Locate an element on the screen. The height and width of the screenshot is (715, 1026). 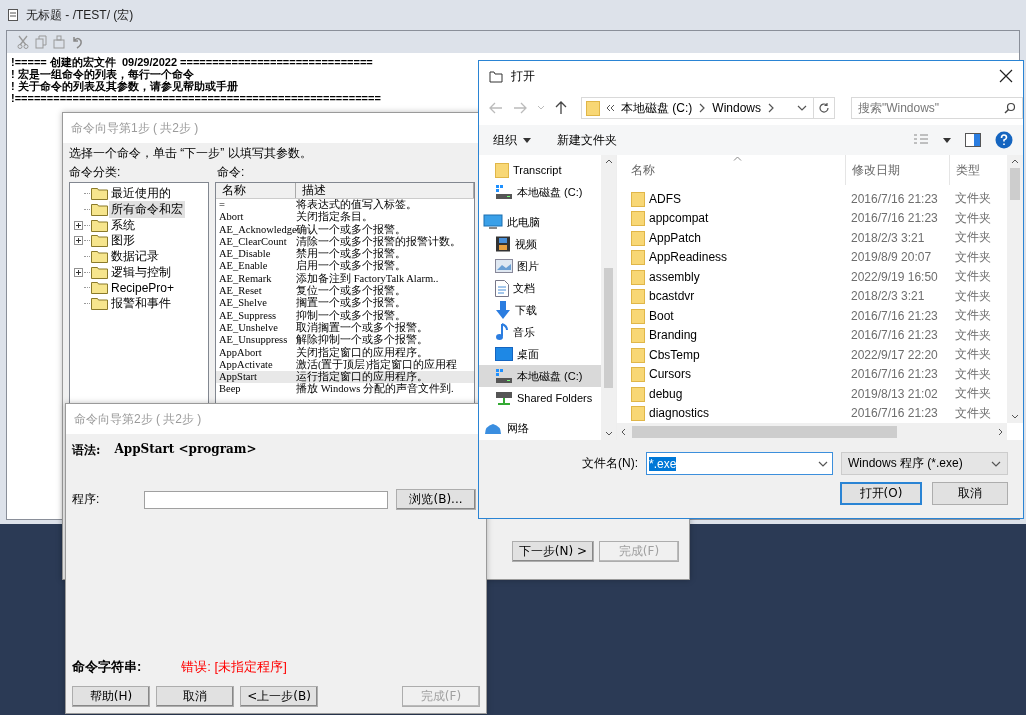
file-name: CbsTemp is located at coordinates (674, 354).